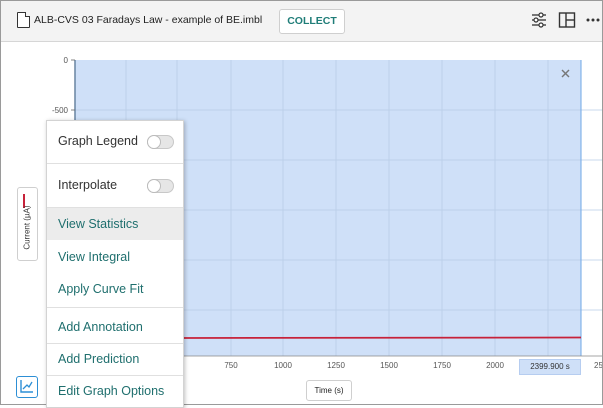 The width and height of the screenshot is (603, 408). What do you see at coordinates (598, 365) in the screenshot?
I see `x-tick-label: 250` at bounding box center [598, 365].